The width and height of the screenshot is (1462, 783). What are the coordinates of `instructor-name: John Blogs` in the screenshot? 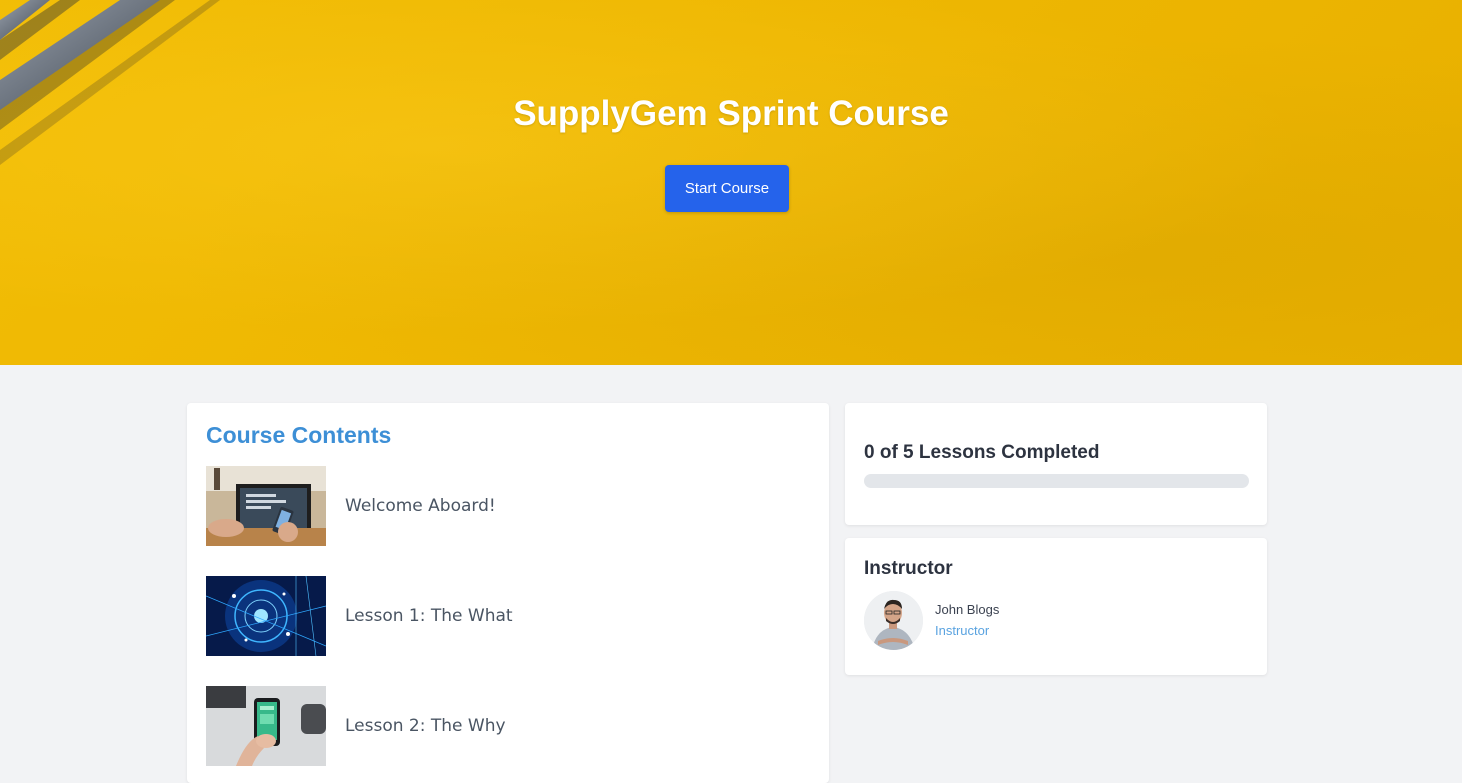 It's located at (967, 609).